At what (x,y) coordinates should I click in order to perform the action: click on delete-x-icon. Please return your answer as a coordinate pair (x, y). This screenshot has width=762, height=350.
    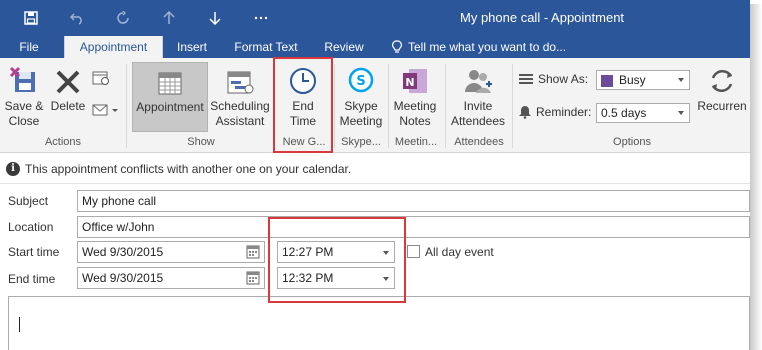
    Looking at the image, I should click on (68, 82).